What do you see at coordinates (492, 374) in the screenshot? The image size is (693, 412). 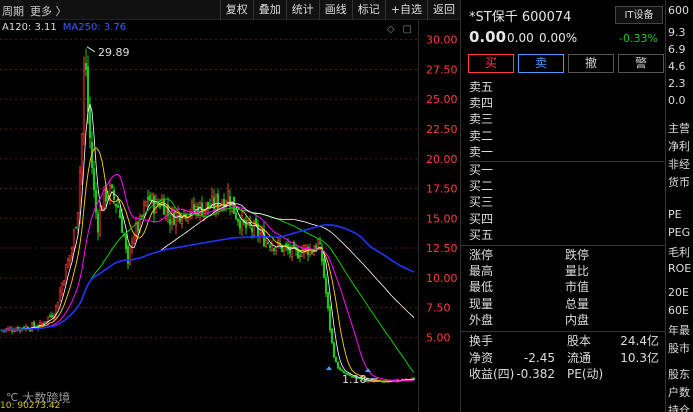 I see `eps-label: 收益(四)` at bounding box center [492, 374].